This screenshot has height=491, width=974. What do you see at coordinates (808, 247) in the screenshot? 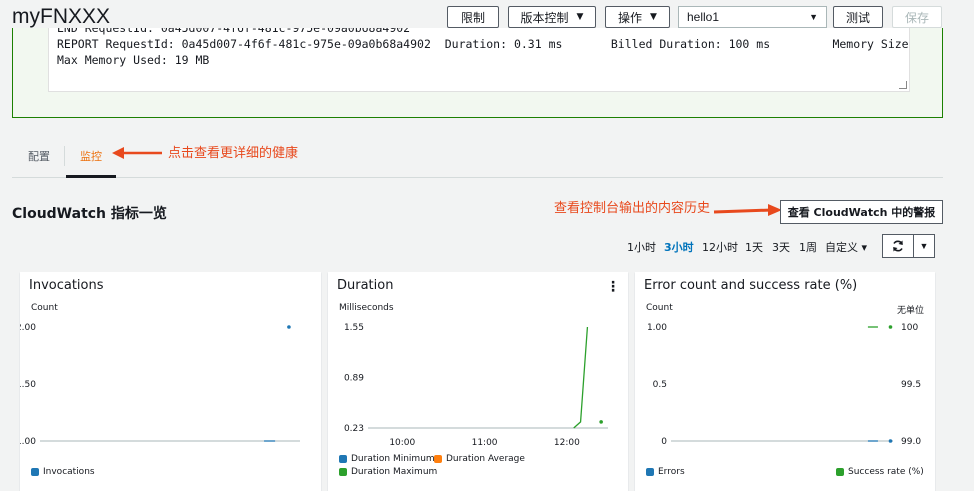
I see `time-range-1w: 1周` at bounding box center [808, 247].